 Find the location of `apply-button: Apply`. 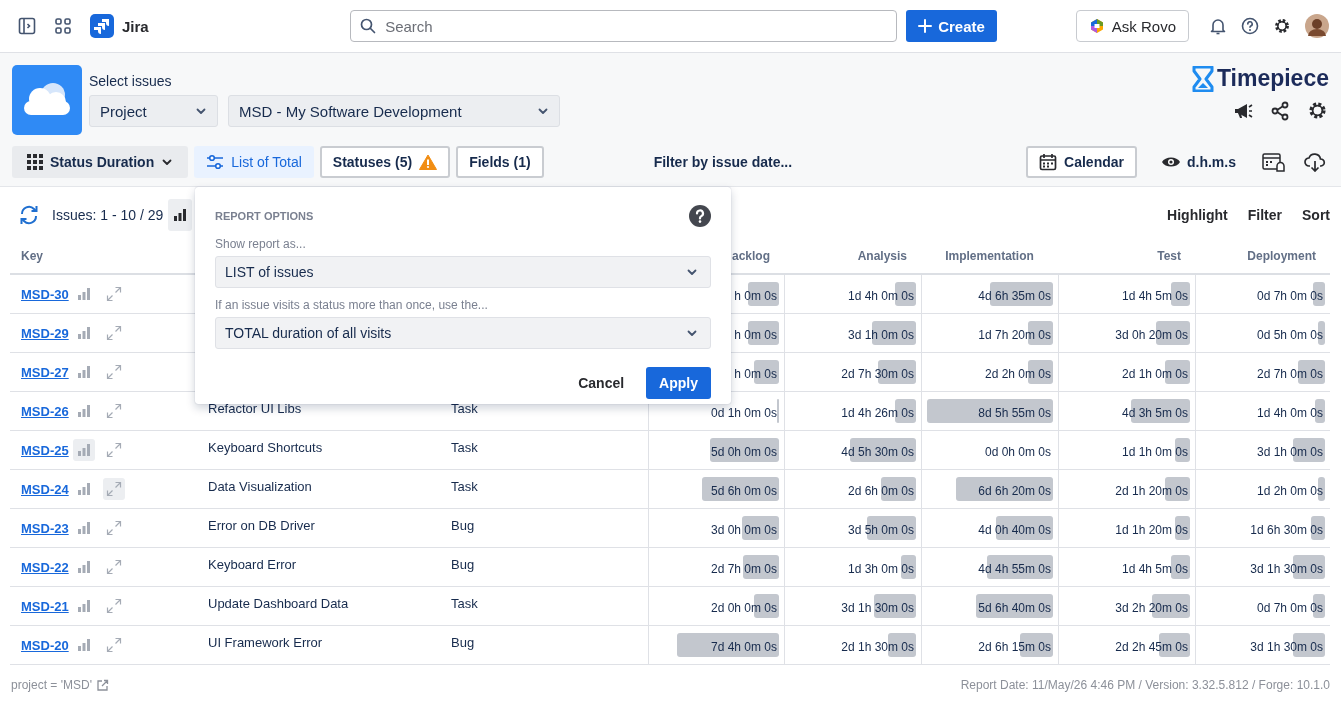

apply-button: Apply is located at coordinates (678, 383).